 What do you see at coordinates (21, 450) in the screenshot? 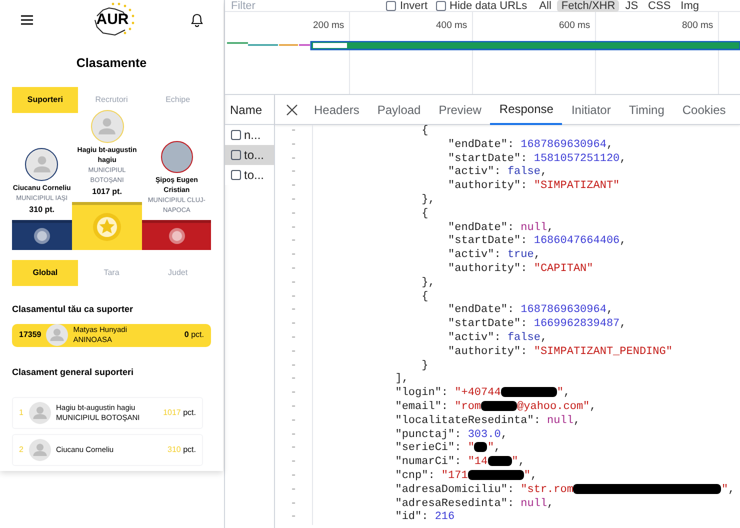
I see `rank-position: 2` at bounding box center [21, 450].